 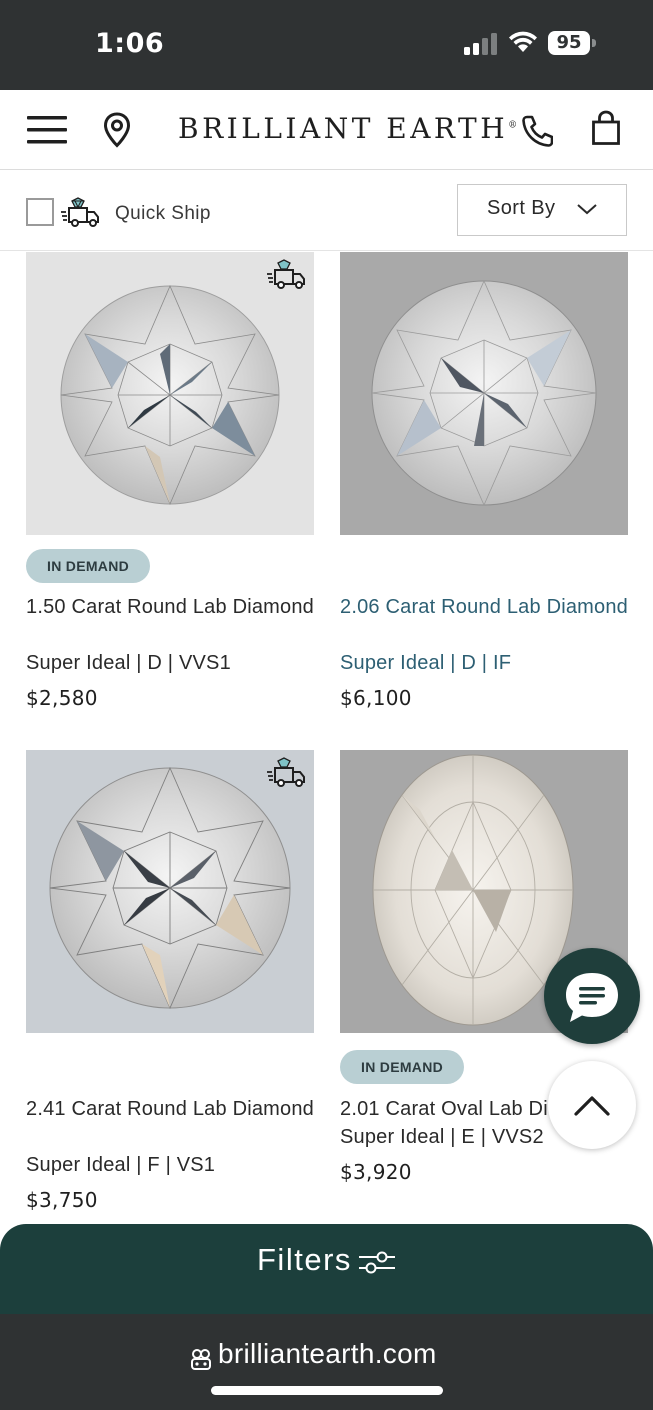 I want to click on sliders-icon, so click(x=377, y=1262).